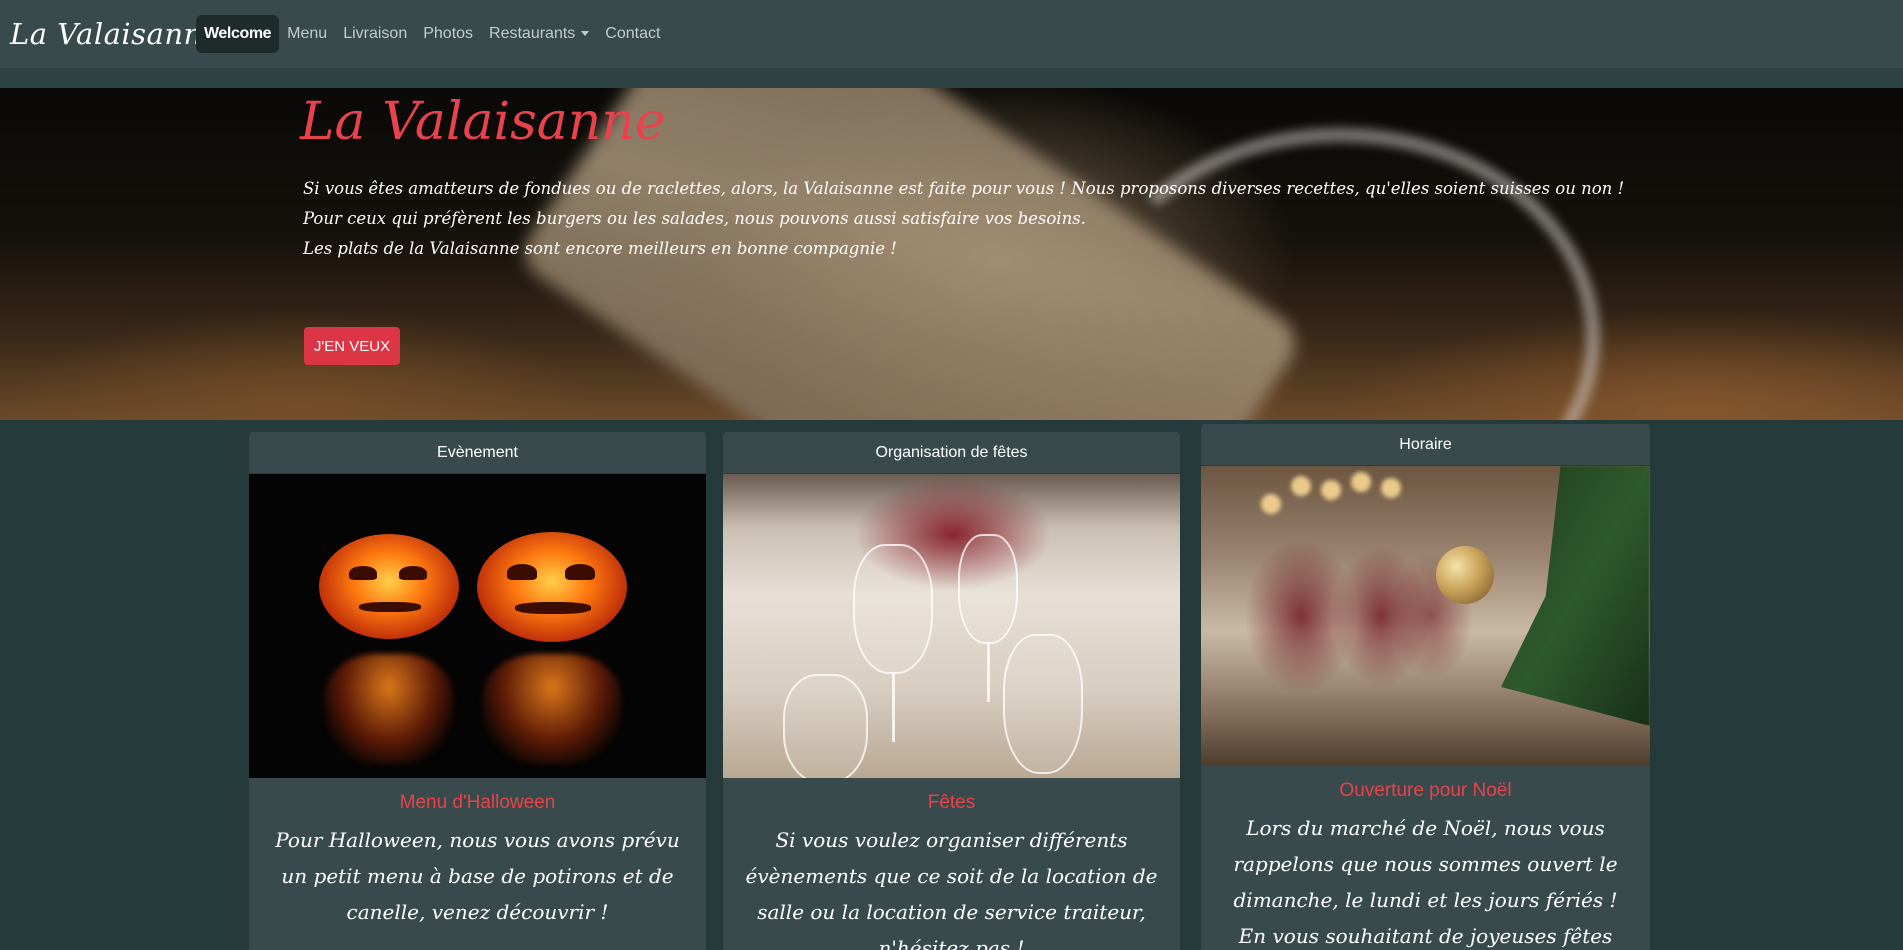 The height and width of the screenshot is (950, 1903). Describe the element at coordinates (238, 34) in the screenshot. I see `nav-item-welcome: Welcome` at that location.